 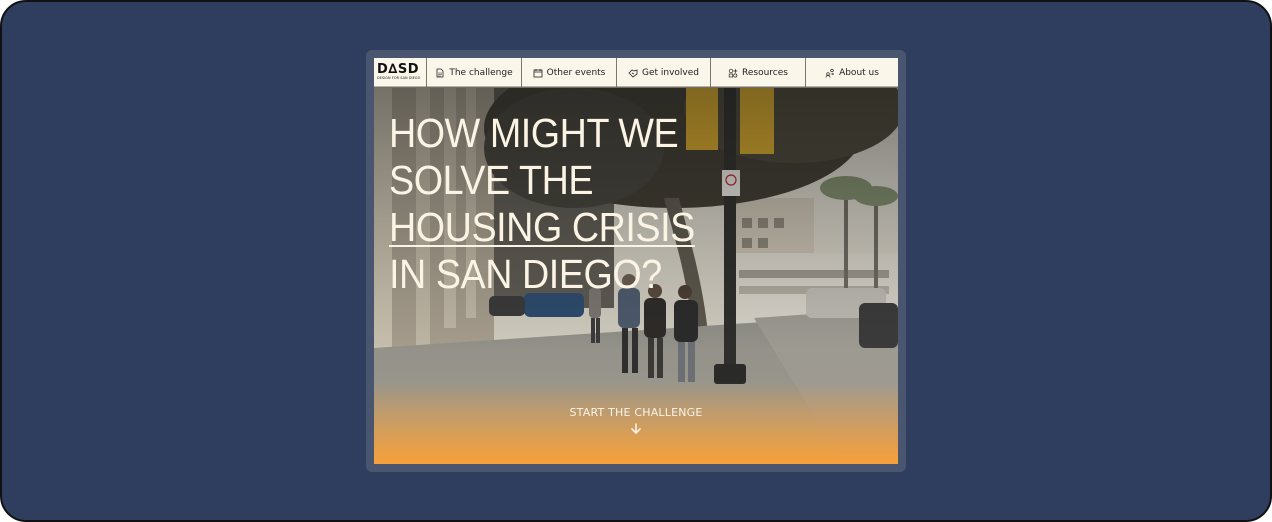 I want to click on nav-item-the-challenge: The challenge, so click(x=474, y=72).